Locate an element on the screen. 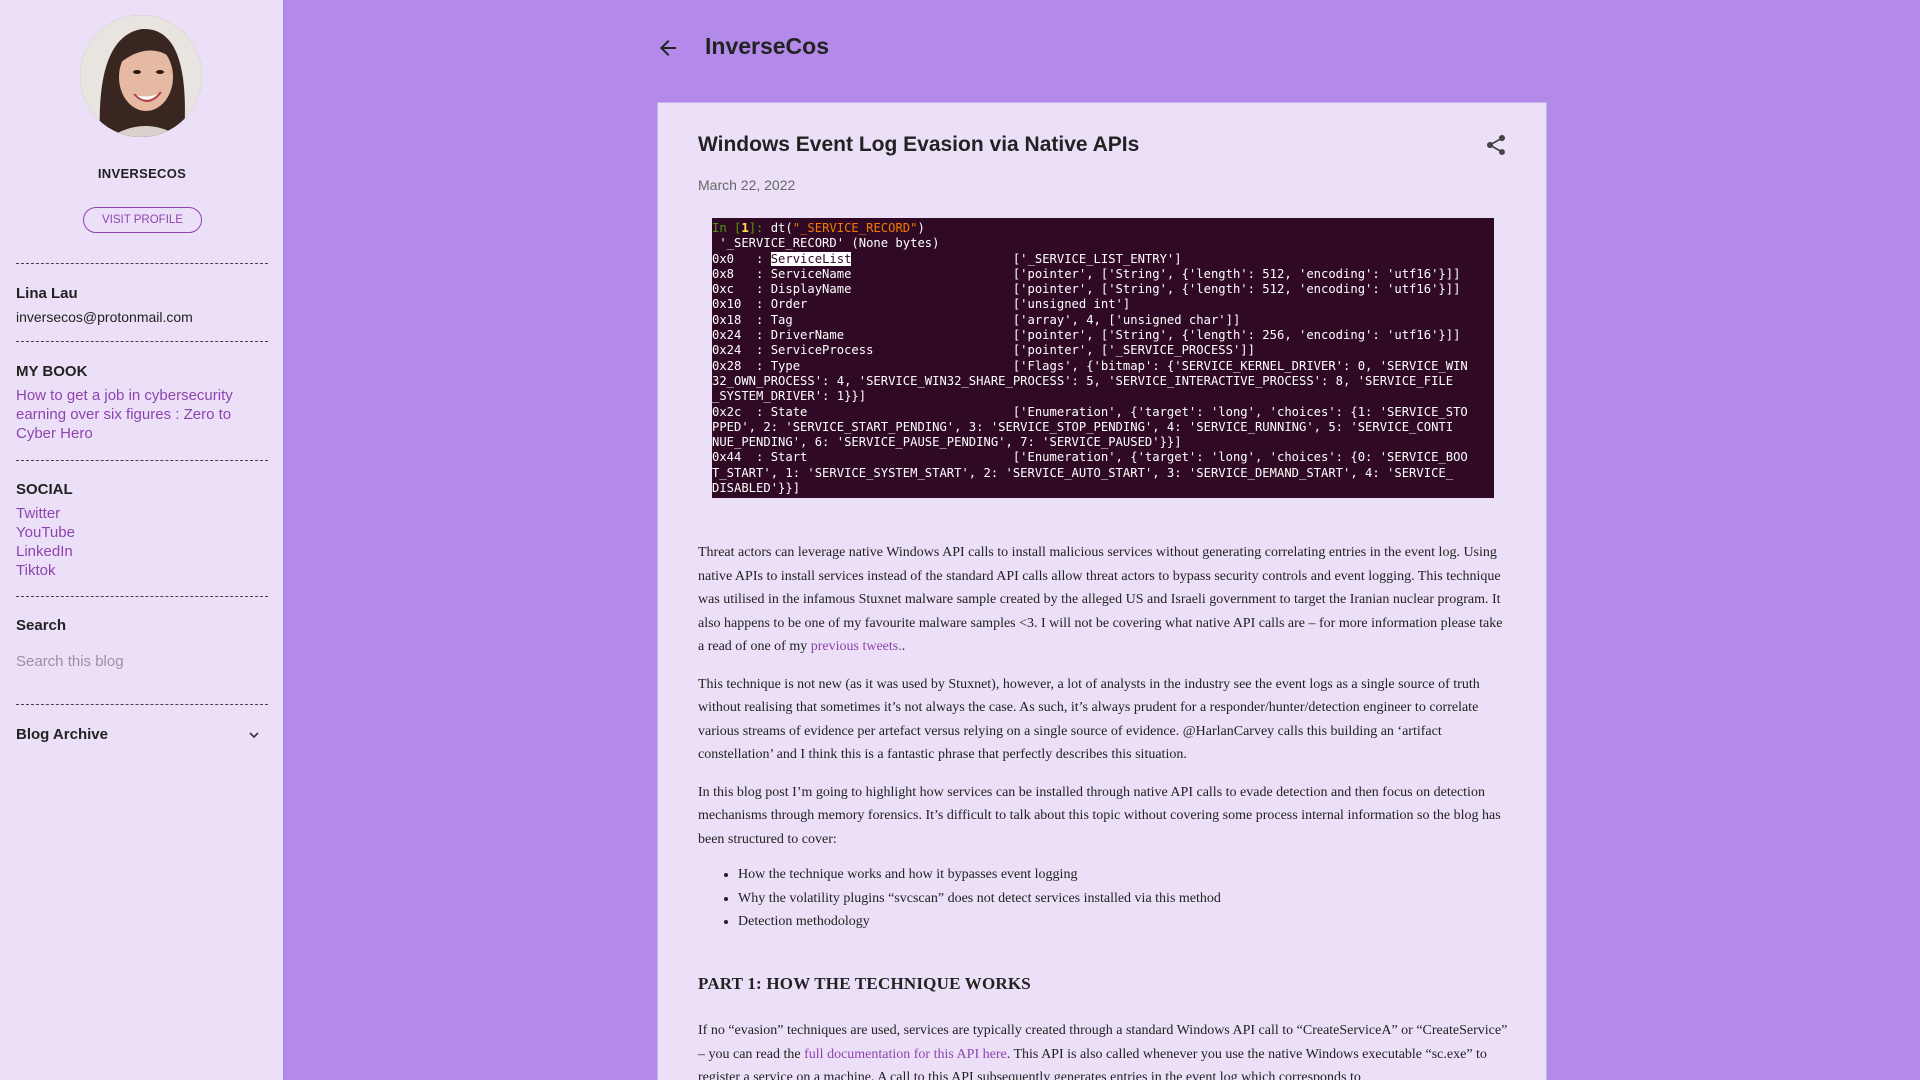 This screenshot has height=1080, width=1920. prompt-close: ]: is located at coordinates (759, 228).